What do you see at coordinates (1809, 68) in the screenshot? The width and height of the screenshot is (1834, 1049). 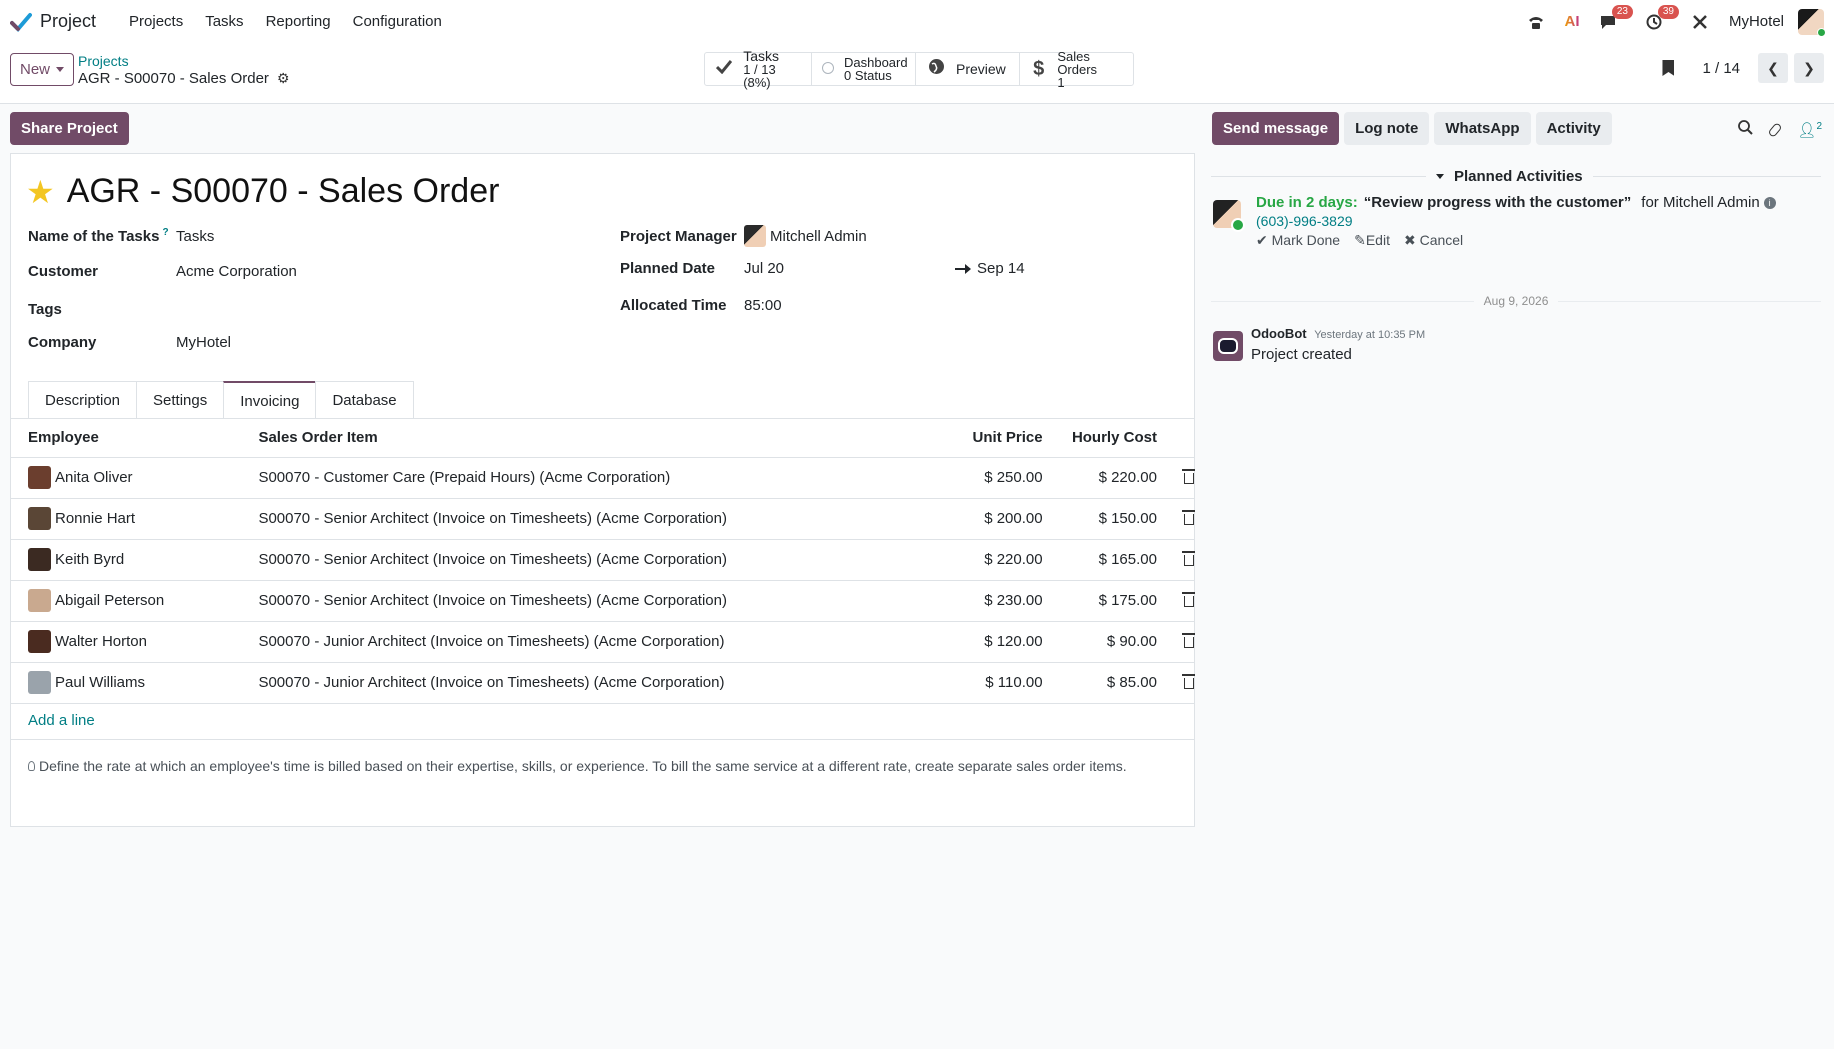 I see `pager-next-button: ❯` at bounding box center [1809, 68].